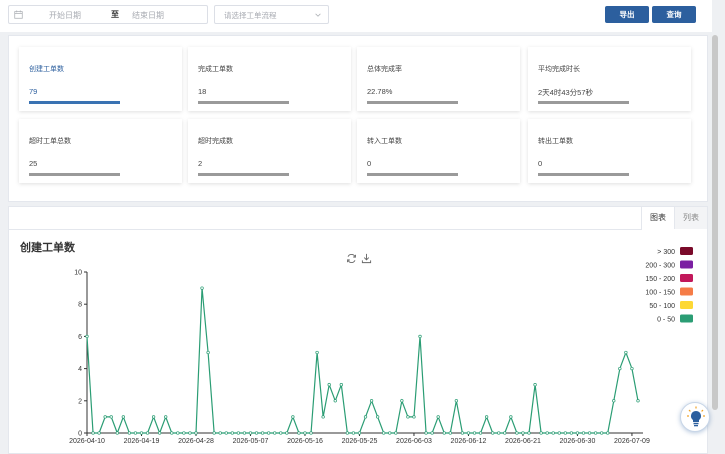 The image size is (725, 454). What do you see at coordinates (108, 14) in the screenshot?
I see `date-range-picker: 开始日期 至 结束日期` at bounding box center [108, 14].